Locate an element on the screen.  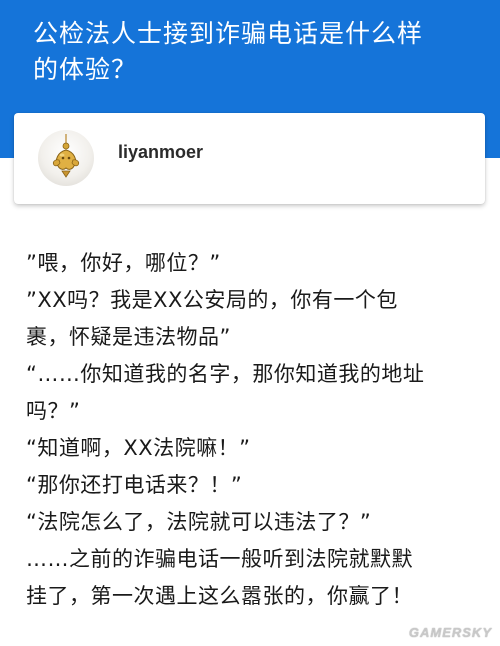
answer-line: “……你知道我的名字，那你知道我的地址 is located at coordinates (225, 374).